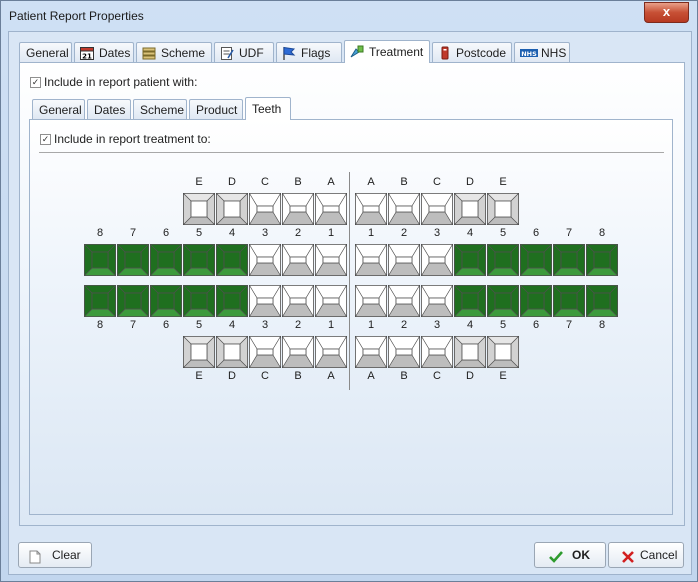  I want to click on lower-left-primary-label-C: C, so click(437, 376).